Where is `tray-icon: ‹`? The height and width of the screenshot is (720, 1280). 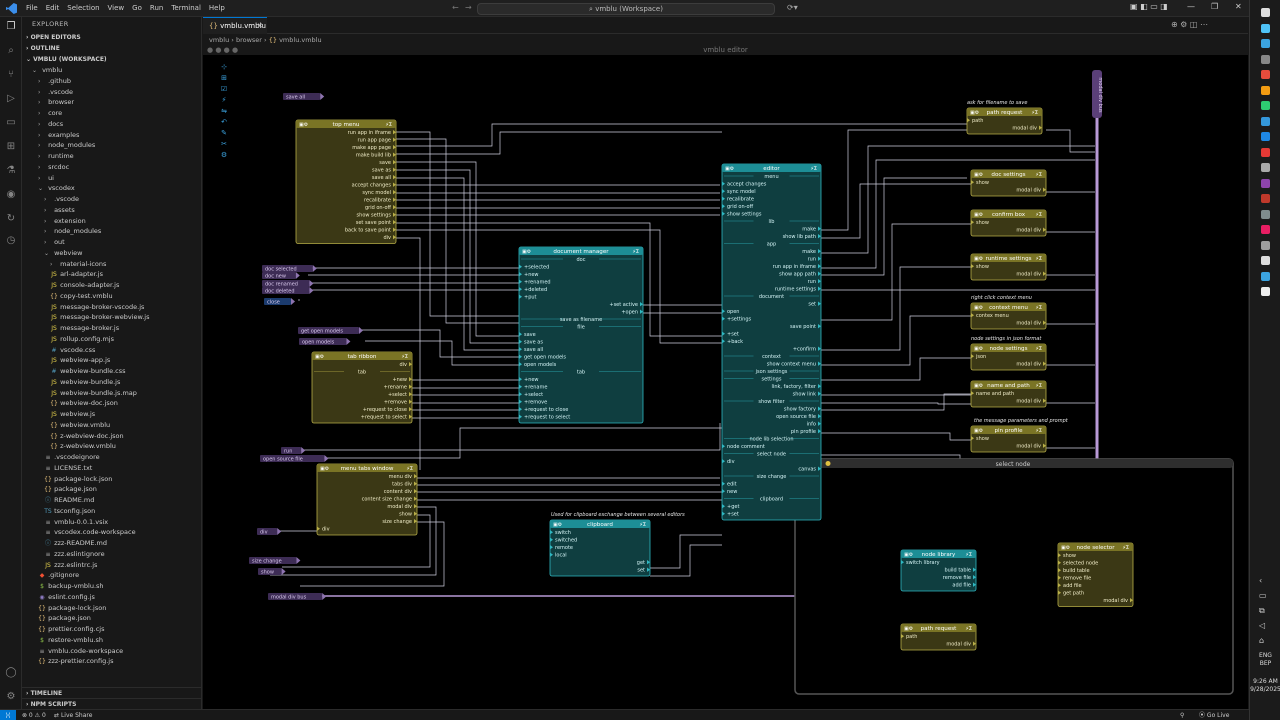 tray-icon: ‹ is located at coordinates (1260, 580).